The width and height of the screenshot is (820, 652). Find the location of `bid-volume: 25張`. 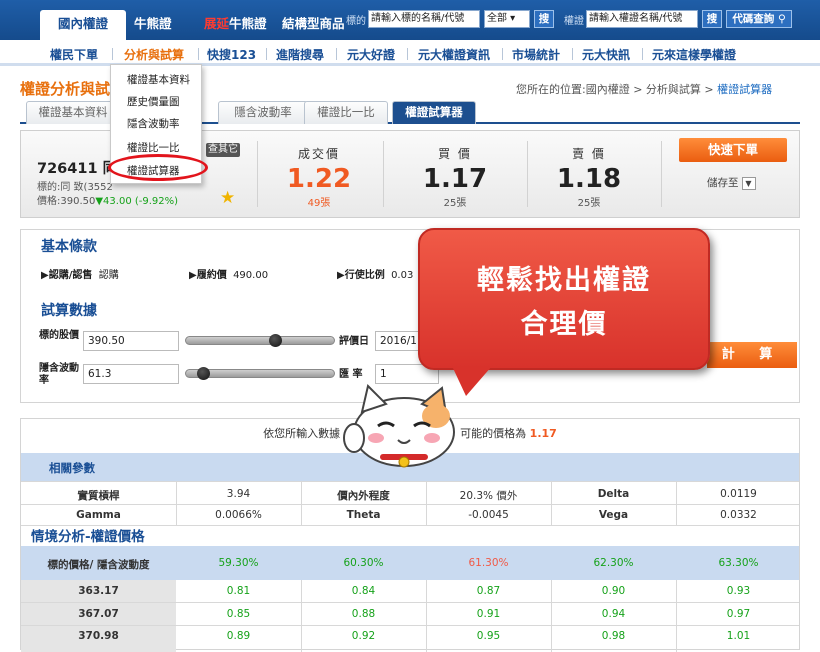

bid-volume: 25張 is located at coordinates (455, 203).